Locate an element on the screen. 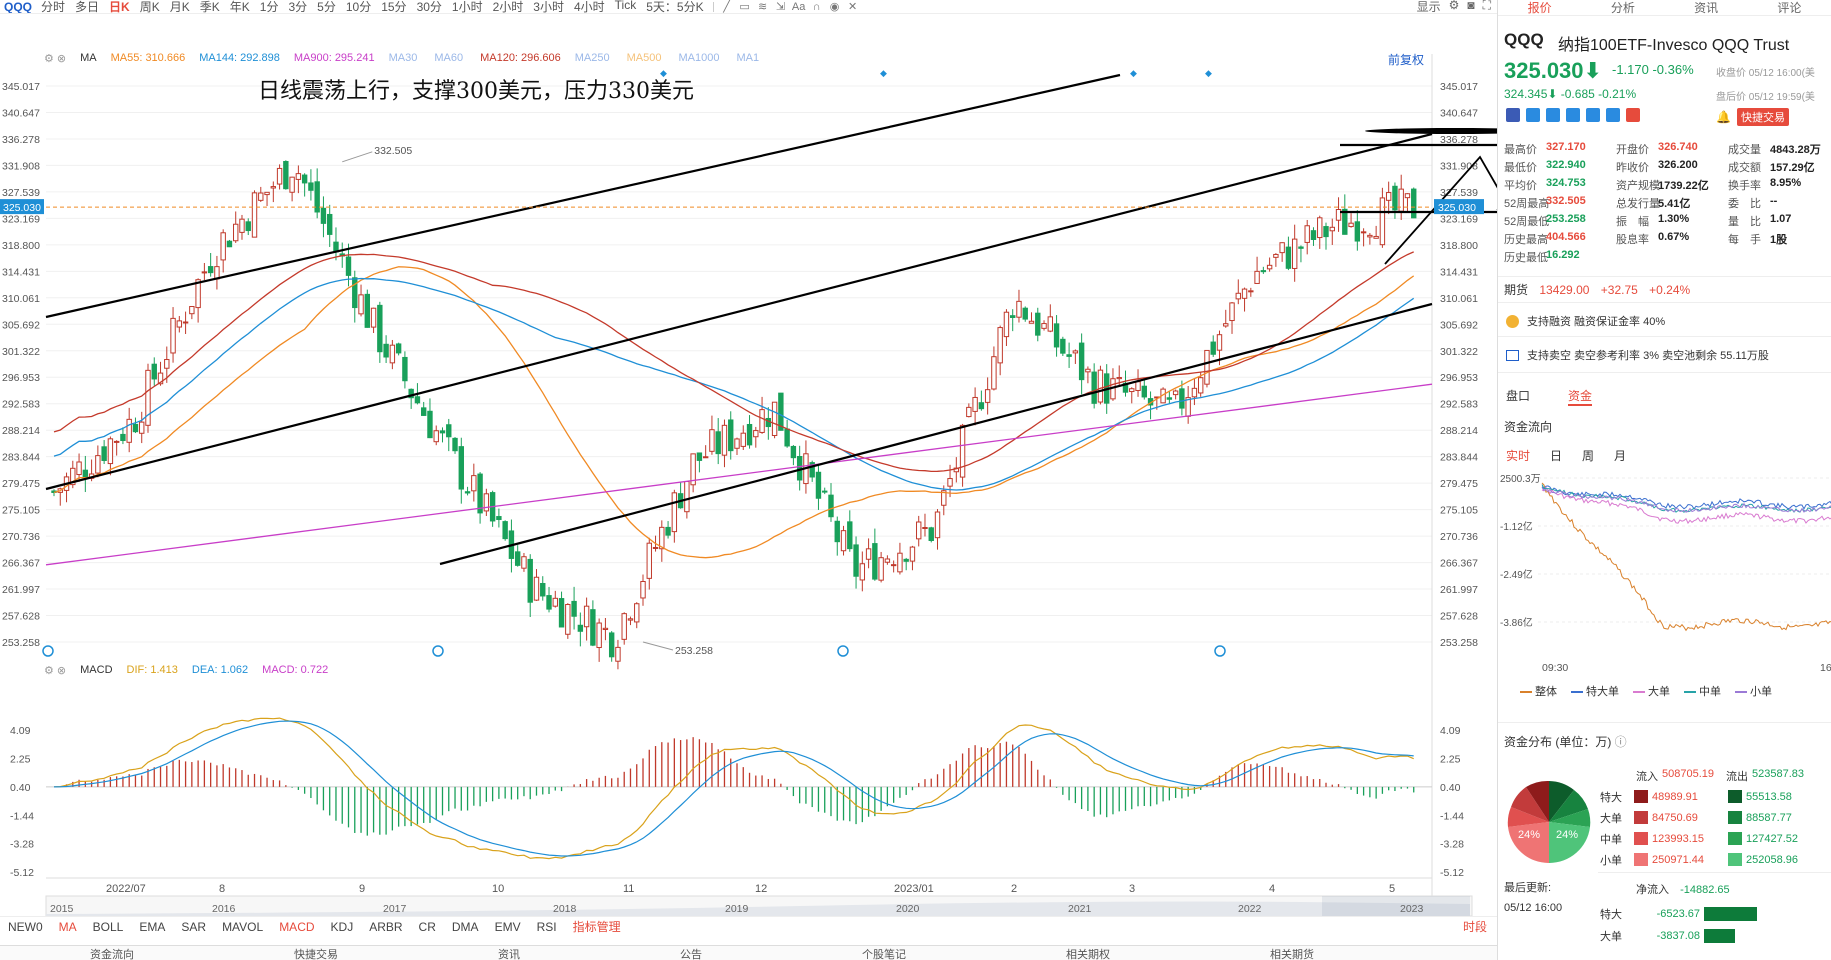 The image size is (1831, 960). adjust-button: 前复权 is located at coordinates (1406, 59).